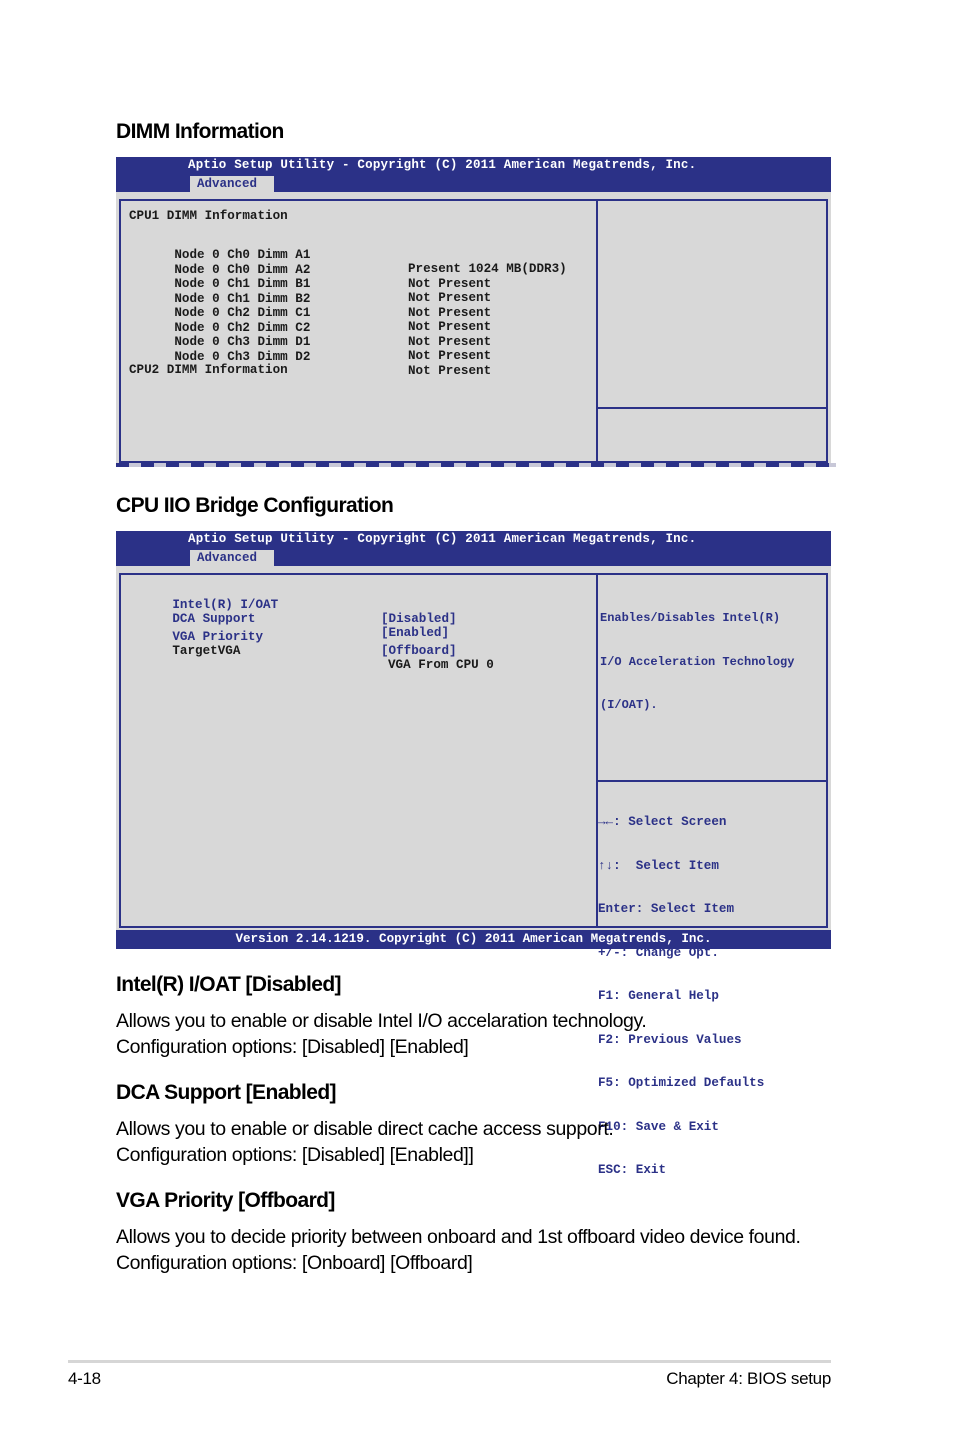  Describe the element at coordinates (662, 822) in the screenshot. I see `key-select-screen: →←: Select Screen` at that location.